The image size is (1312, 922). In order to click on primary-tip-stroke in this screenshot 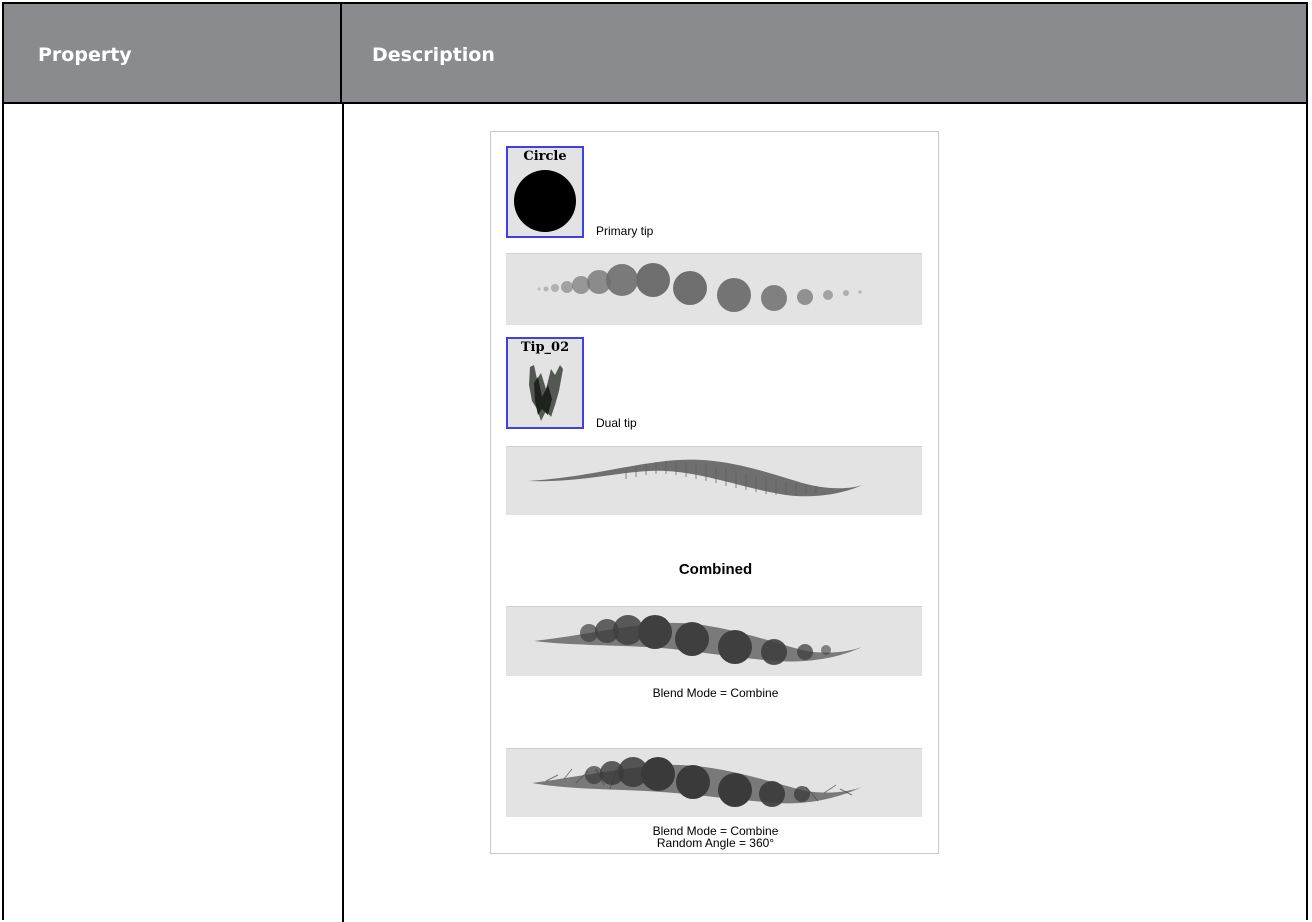, I will do `click(714, 289)`.